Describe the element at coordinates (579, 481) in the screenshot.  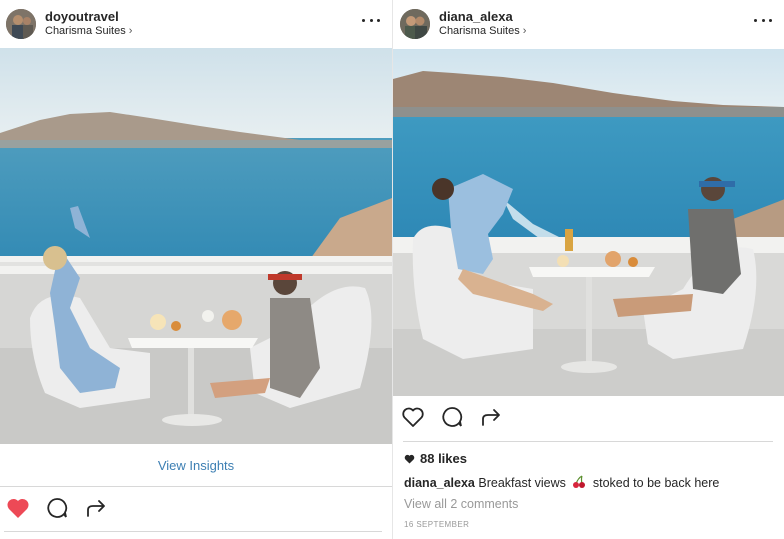
I see `cherries-emoji` at that location.